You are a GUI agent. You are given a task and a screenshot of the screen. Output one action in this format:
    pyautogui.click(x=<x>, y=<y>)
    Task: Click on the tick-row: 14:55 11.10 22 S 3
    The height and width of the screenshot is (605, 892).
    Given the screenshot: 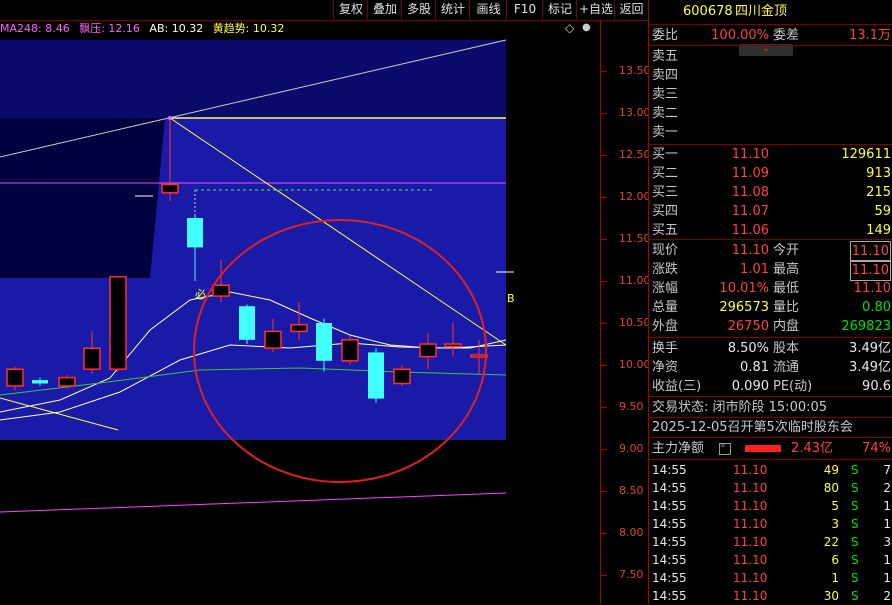 What is the action you would take?
    pyautogui.click(x=770, y=542)
    